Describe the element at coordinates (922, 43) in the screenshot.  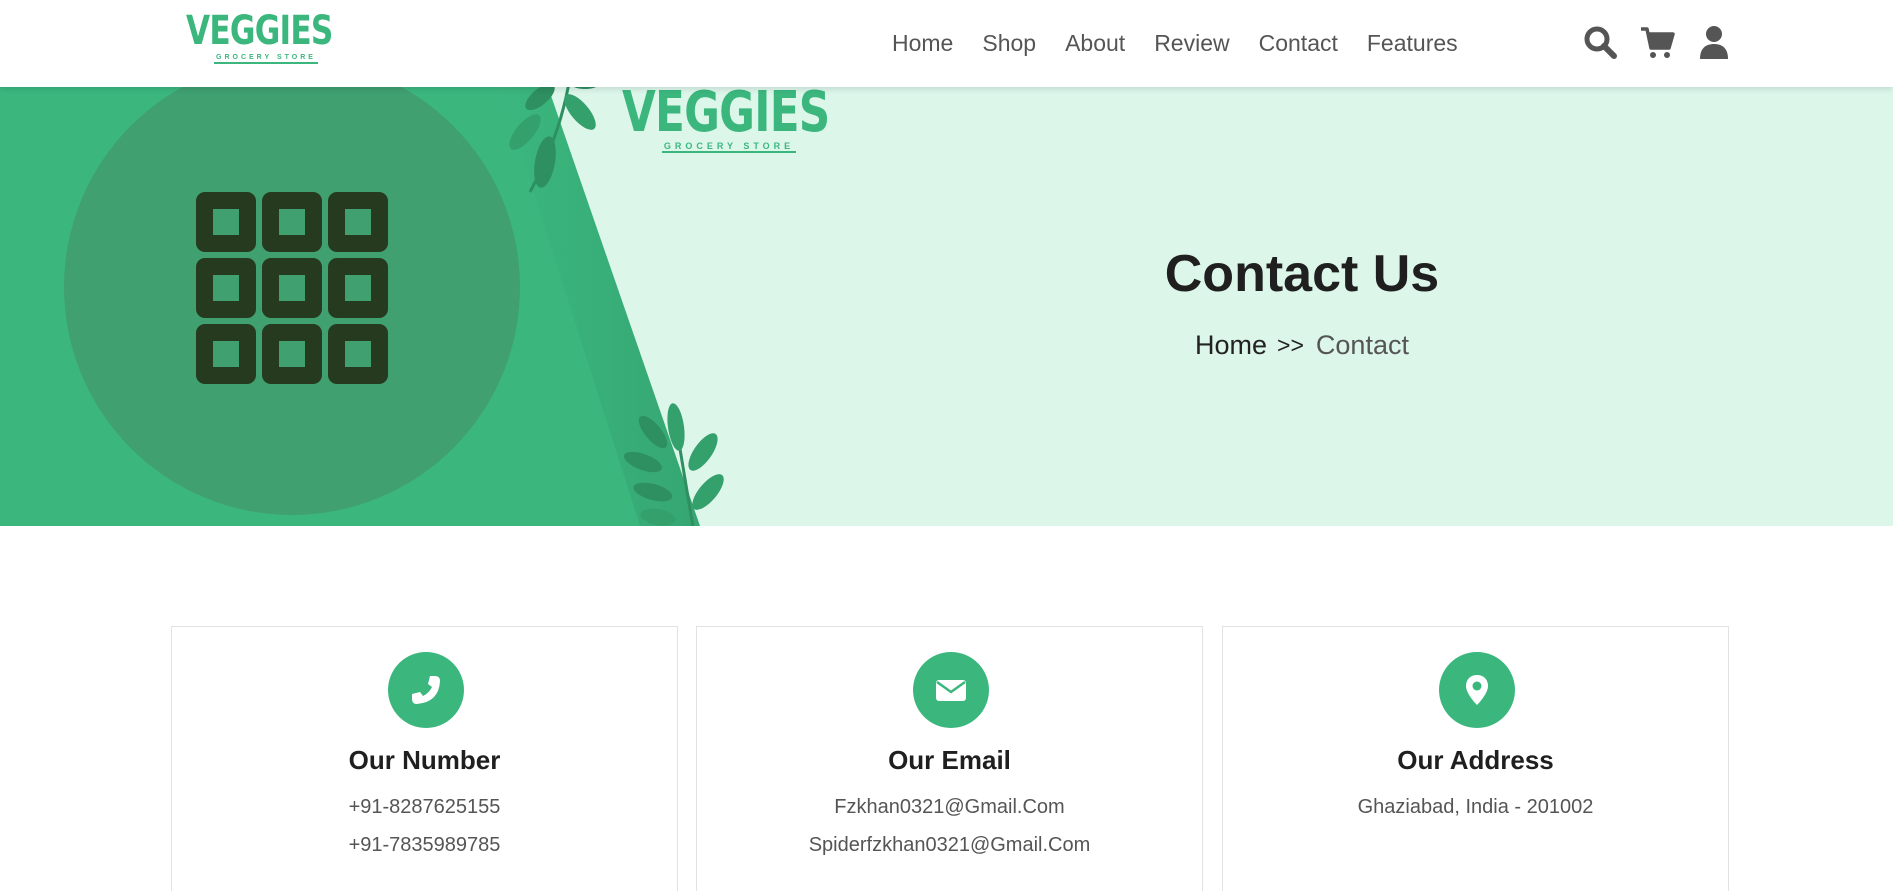
I see `nav-link-home: Home` at that location.